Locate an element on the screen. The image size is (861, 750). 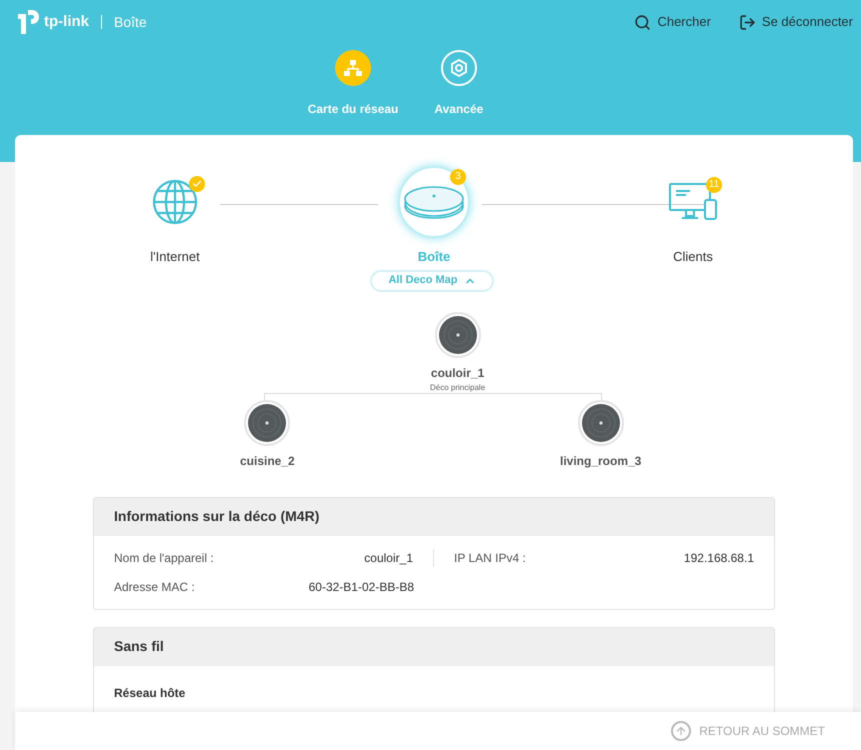
search-icon is located at coordinates (643, 22).